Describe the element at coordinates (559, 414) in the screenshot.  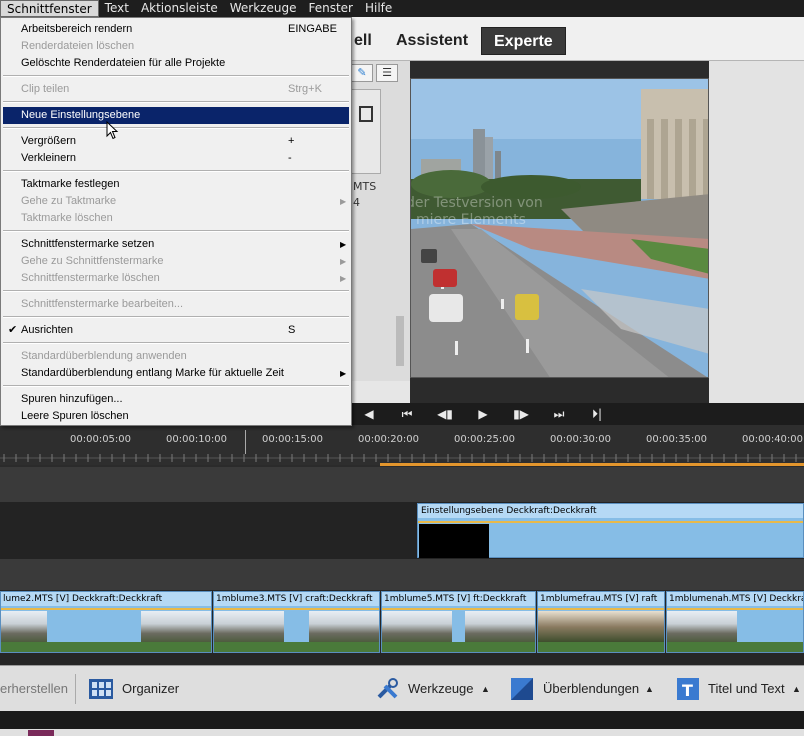
I see `go-to-end-icon: ⏭` at that location.